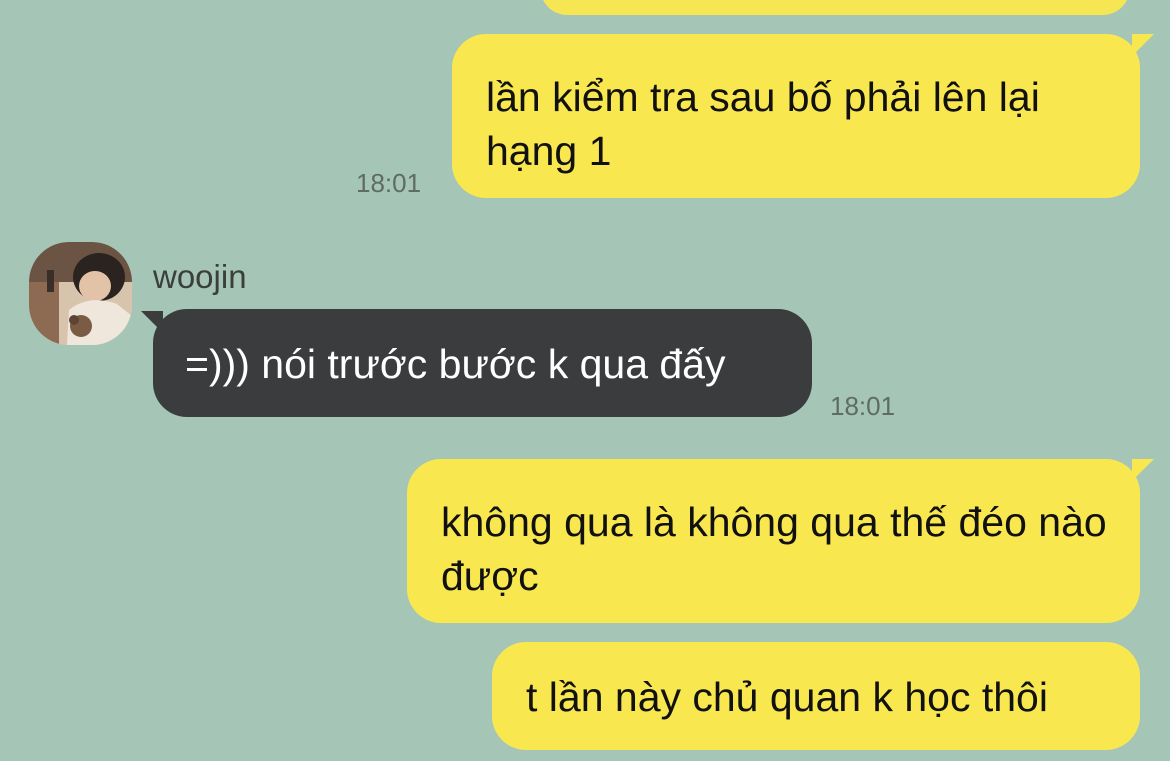 The image size is (1170, 761). Describe the element at coordinates (200, 276) in the screenshot. I see `sender-name: woojin` at that location.